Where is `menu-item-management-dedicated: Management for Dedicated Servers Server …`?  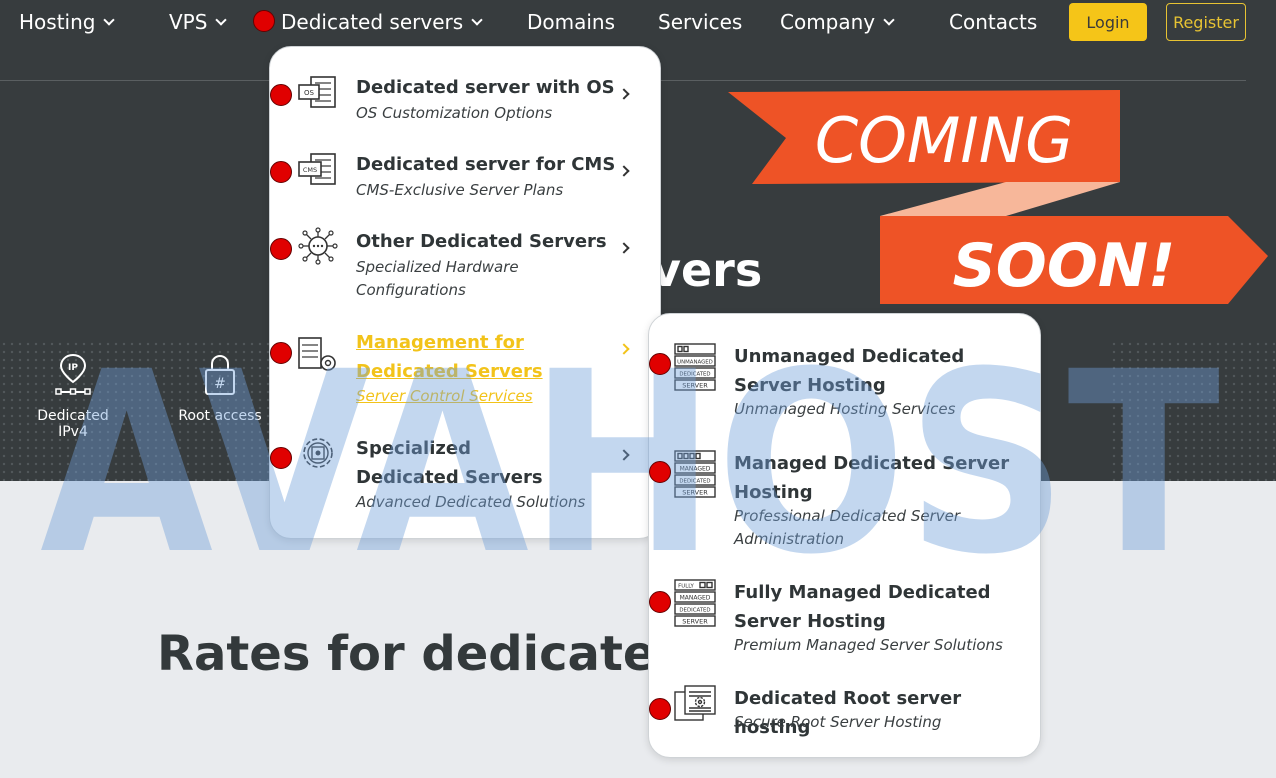
menu-item-management-dedicated: Management for Dedicated Servers Server … is located at coordinates (472, 368).